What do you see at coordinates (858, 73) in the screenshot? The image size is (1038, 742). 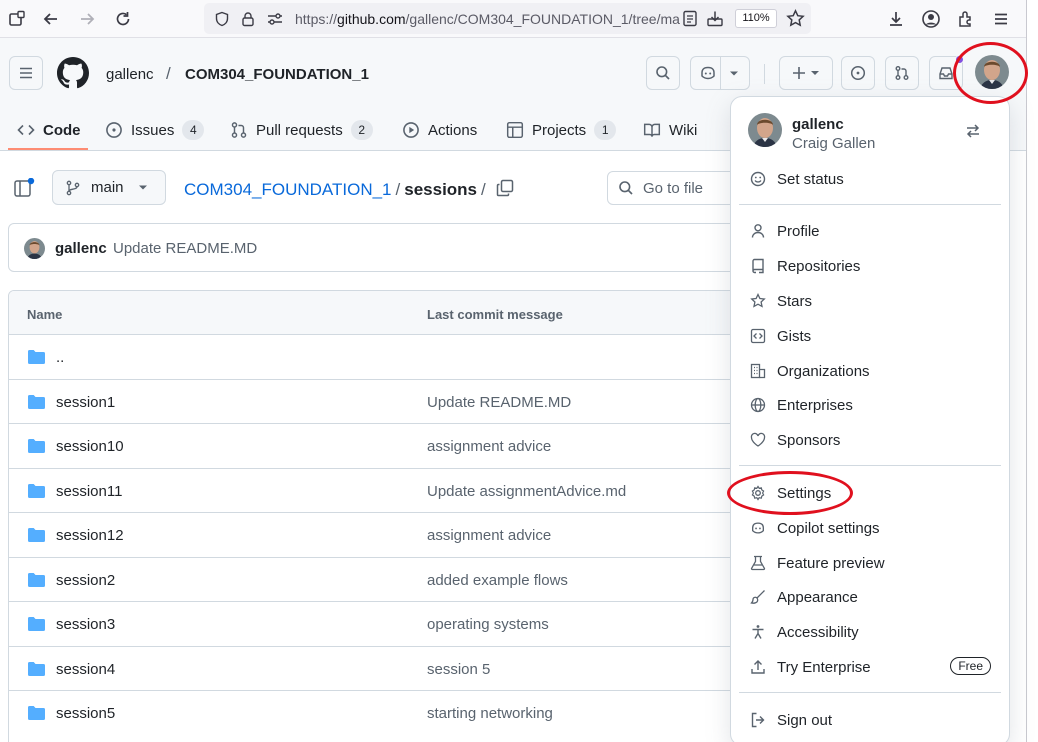 I see `issues-button` at bounding box center [858, 73].